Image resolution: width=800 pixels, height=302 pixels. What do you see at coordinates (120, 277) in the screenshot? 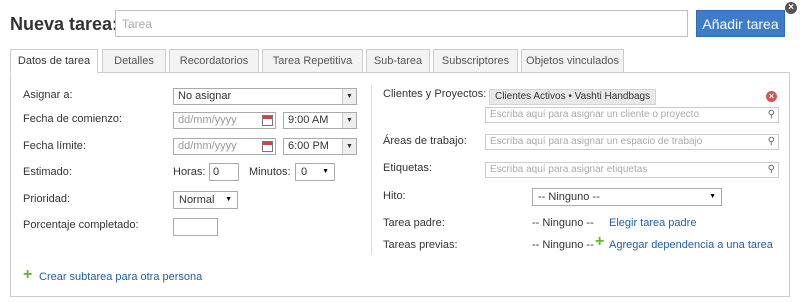
I see `create-subtask-link: Crear subtarea para otra persona` at bounding box center [120, 277].